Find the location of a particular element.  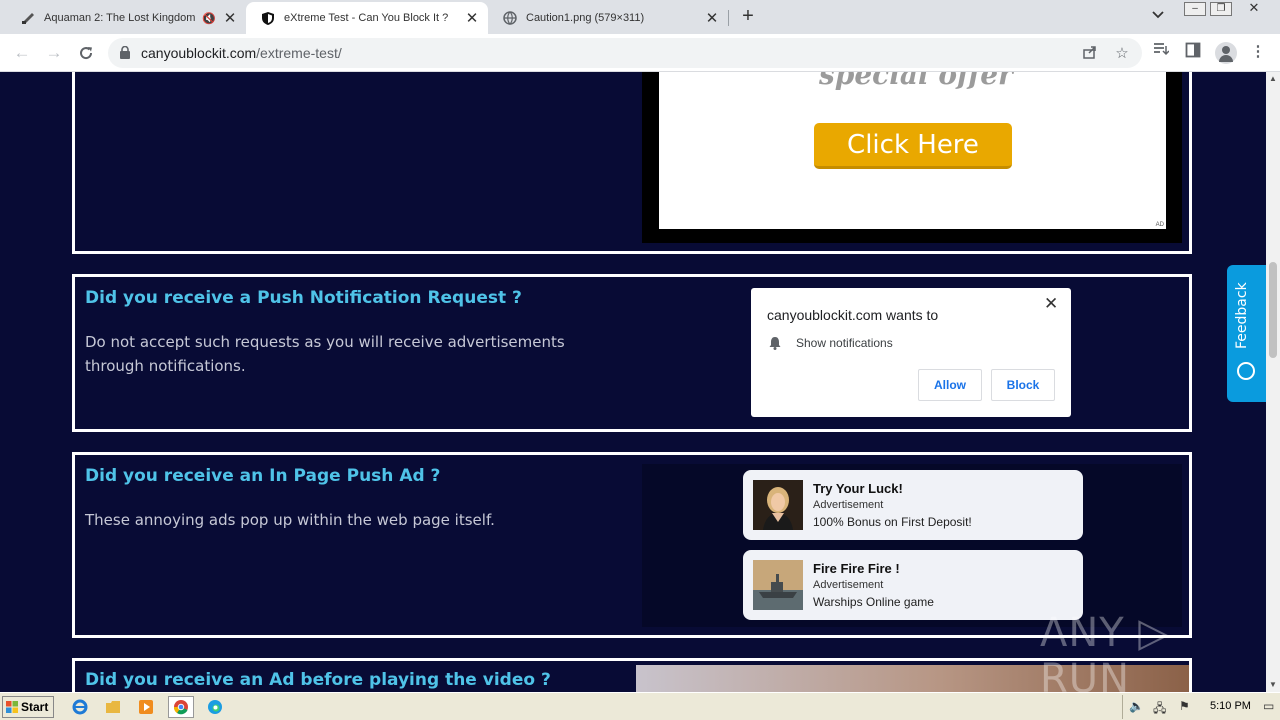

tab-caution-image: Caution1.png (579×311) ✕ is located at coordinates (608, 18).